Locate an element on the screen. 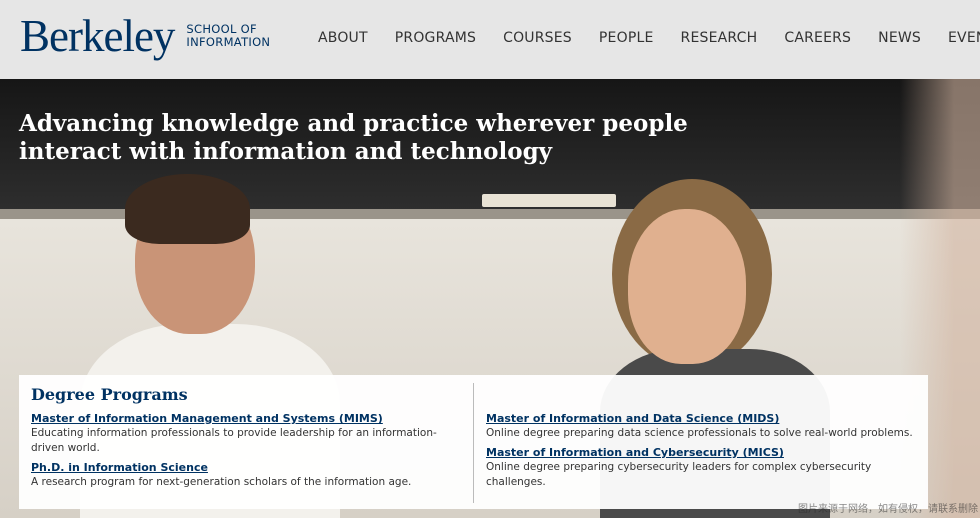  image-watermark: 图片来源于网络，如有侵权，请联系删除 is located at coordinates (888, 509).